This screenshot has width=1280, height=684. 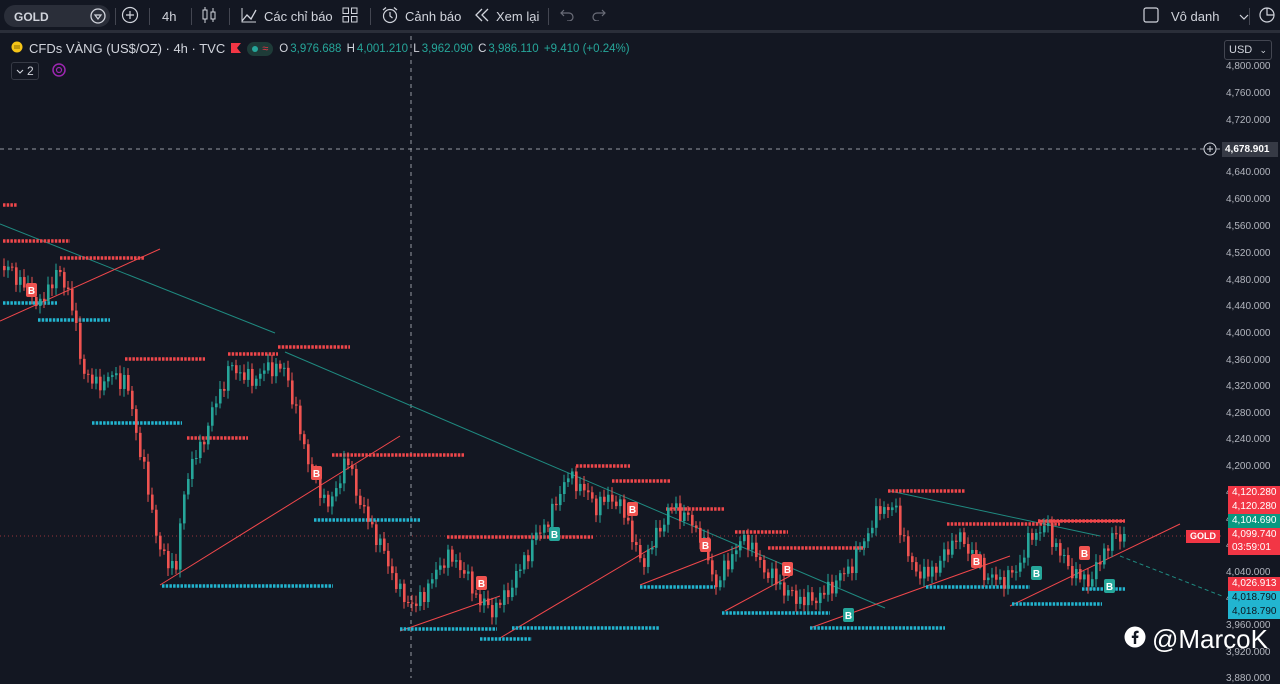 I want to click on interval-button: 4h, so click(x=169, y=16).